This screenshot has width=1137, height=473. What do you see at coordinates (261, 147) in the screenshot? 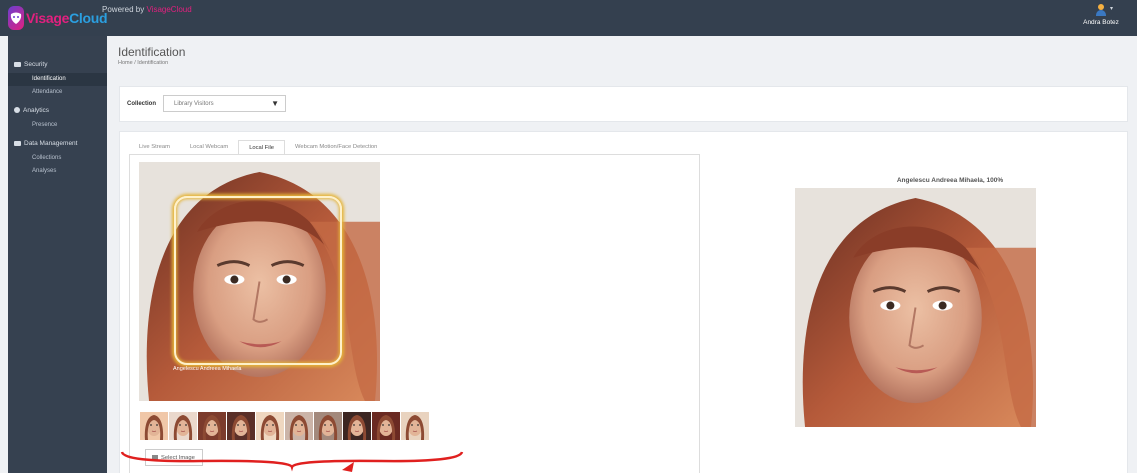
I see `tab-local-file: Local File` at bounding box center [261, 147].